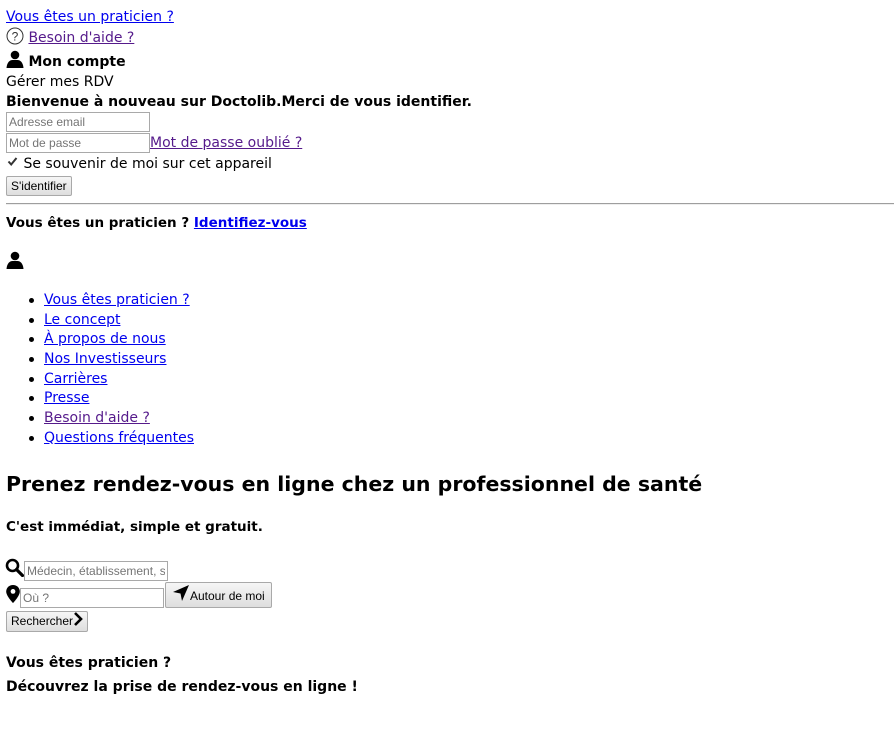 This screenshot has height=750, width=894. What do you see at coordinates (82, 320) in the screenshot?
I see `menu-link-concept: Le concept` at bounding box center [82, 320].